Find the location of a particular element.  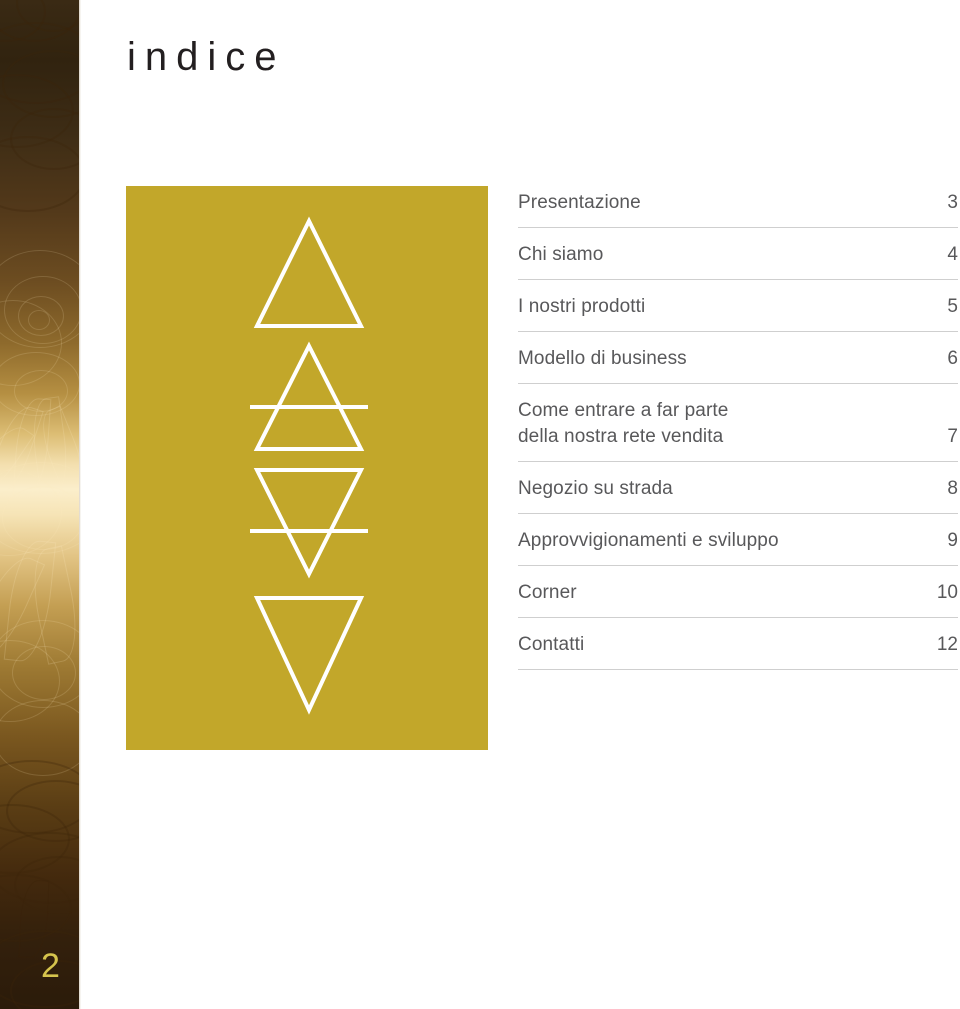

alchemical-earth-symbol is located at coordinates (309, 523).